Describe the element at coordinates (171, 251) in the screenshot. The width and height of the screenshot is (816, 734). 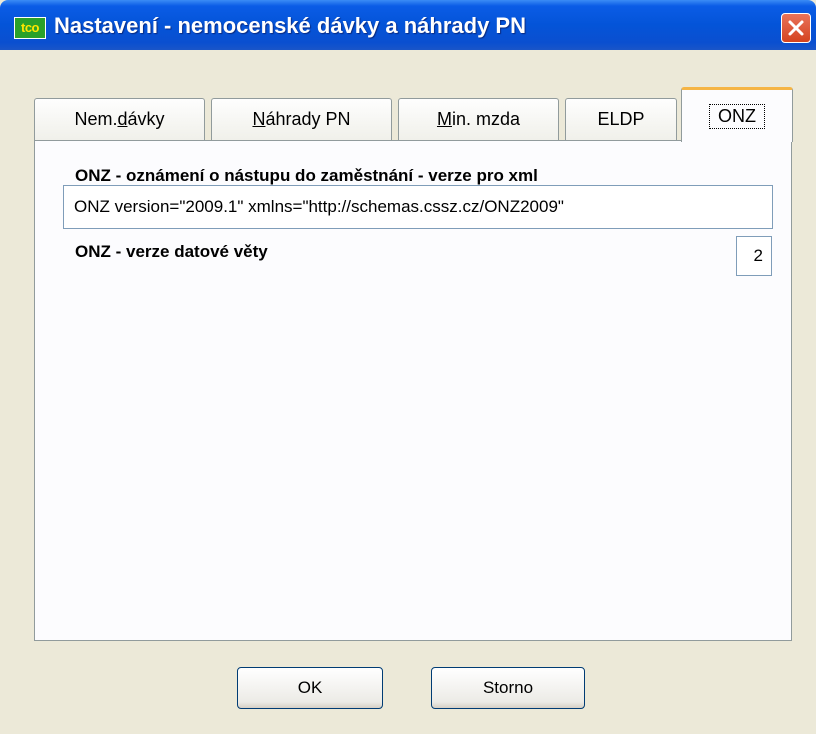
I see `data-record-version-label: ONZ - verze datové věty` at that location.